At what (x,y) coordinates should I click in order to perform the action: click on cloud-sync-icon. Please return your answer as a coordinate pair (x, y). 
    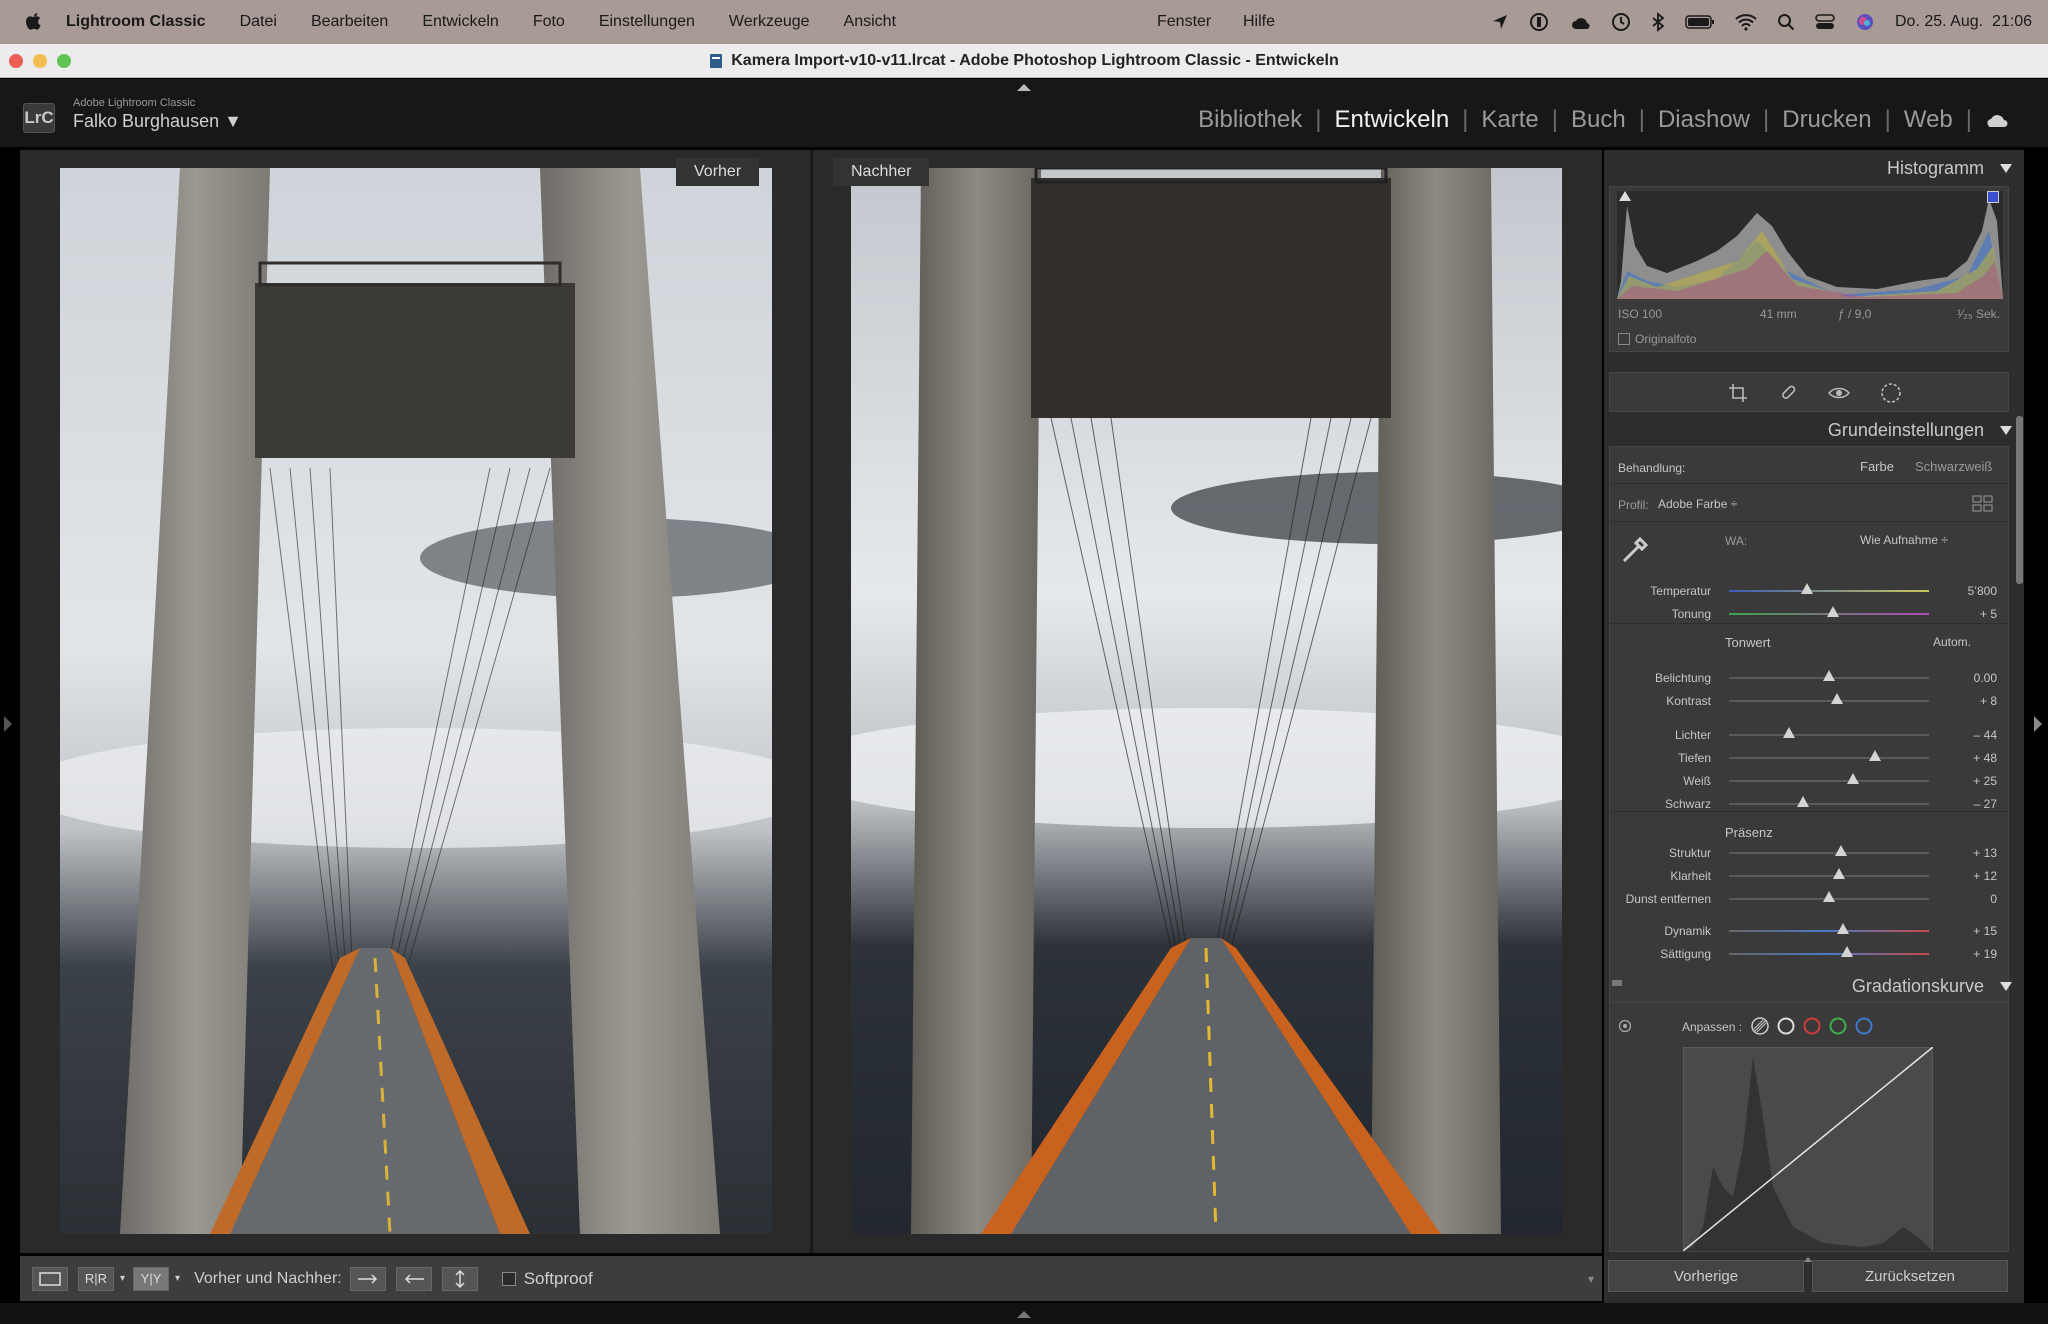
    Looking at the image, I should click on (1997, 120).